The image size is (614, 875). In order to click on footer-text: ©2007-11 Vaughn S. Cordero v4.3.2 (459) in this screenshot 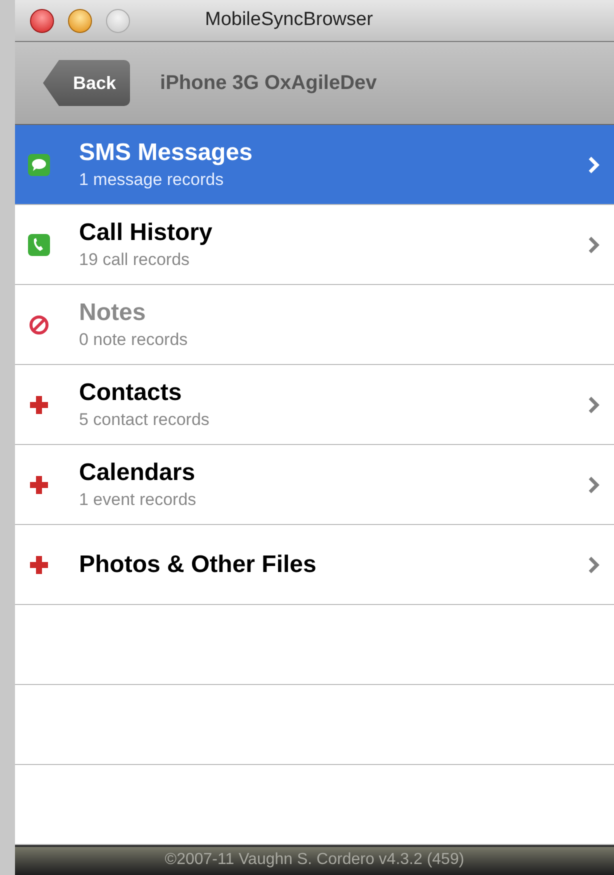, I will do `click(314, 860)`.